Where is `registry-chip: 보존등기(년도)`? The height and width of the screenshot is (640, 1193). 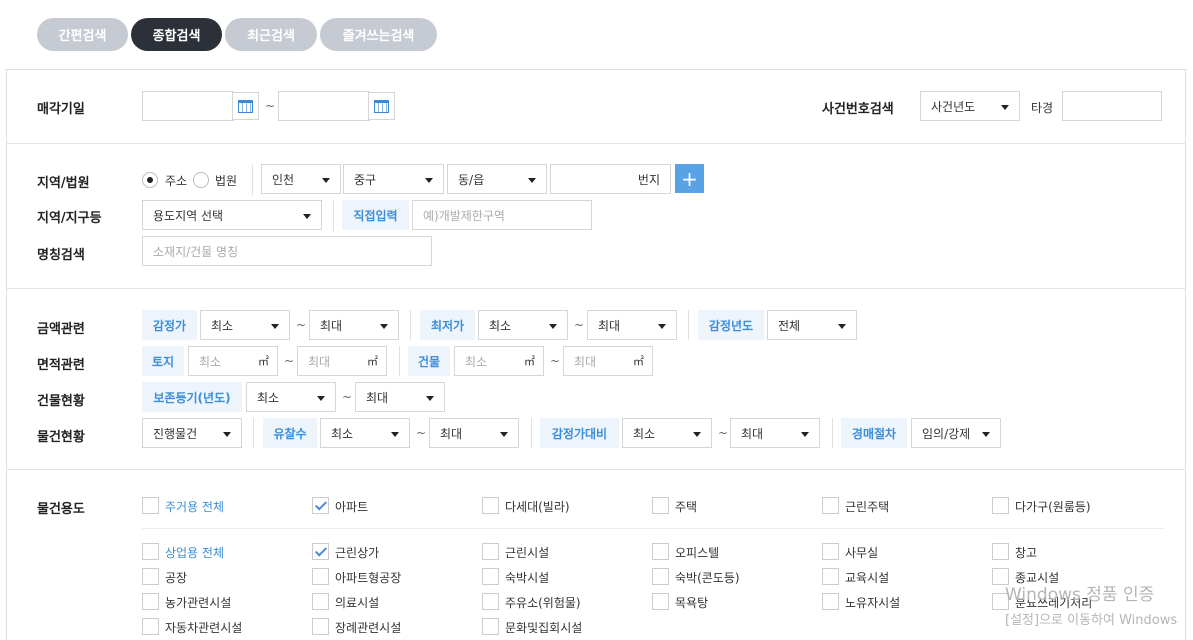
registry-chip: 보존등기(년도) is located at coordinates (192, 397).